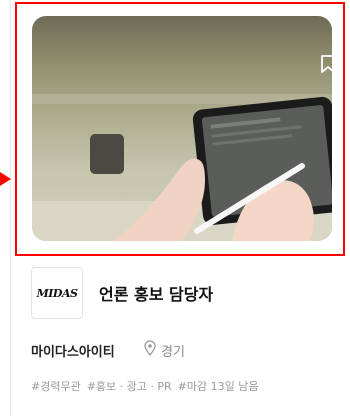  I want to click on company-logo: MIDAS, so click(57, 293).